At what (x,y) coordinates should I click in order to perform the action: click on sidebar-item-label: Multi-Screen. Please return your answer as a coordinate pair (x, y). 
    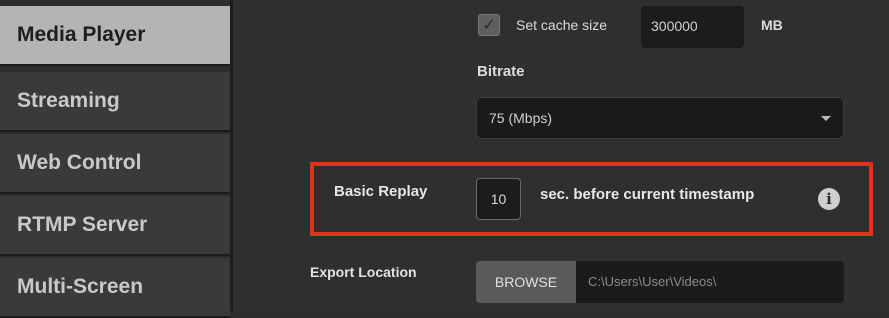
    Looking at the image, I should click on (80, 286).